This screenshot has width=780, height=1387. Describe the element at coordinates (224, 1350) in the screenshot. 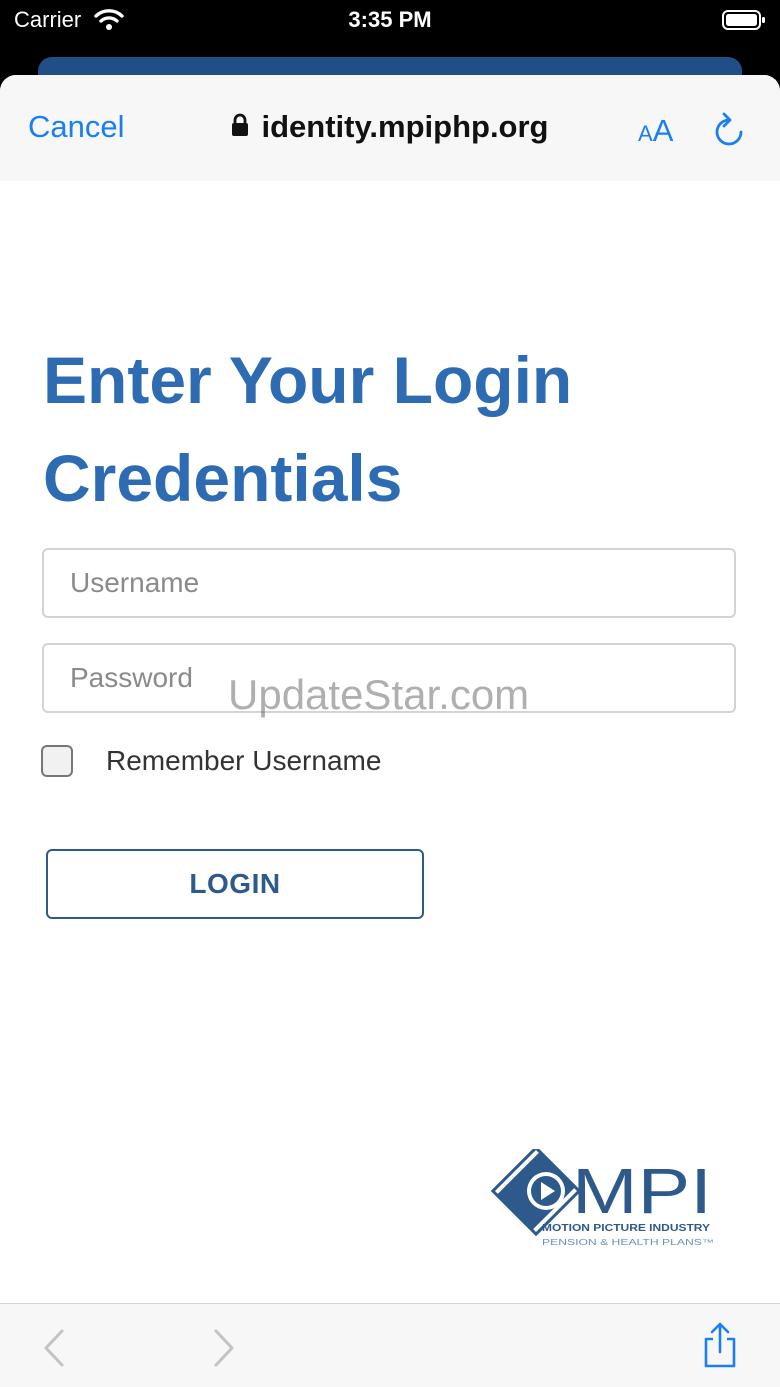

I see `forward-icon` at that location.